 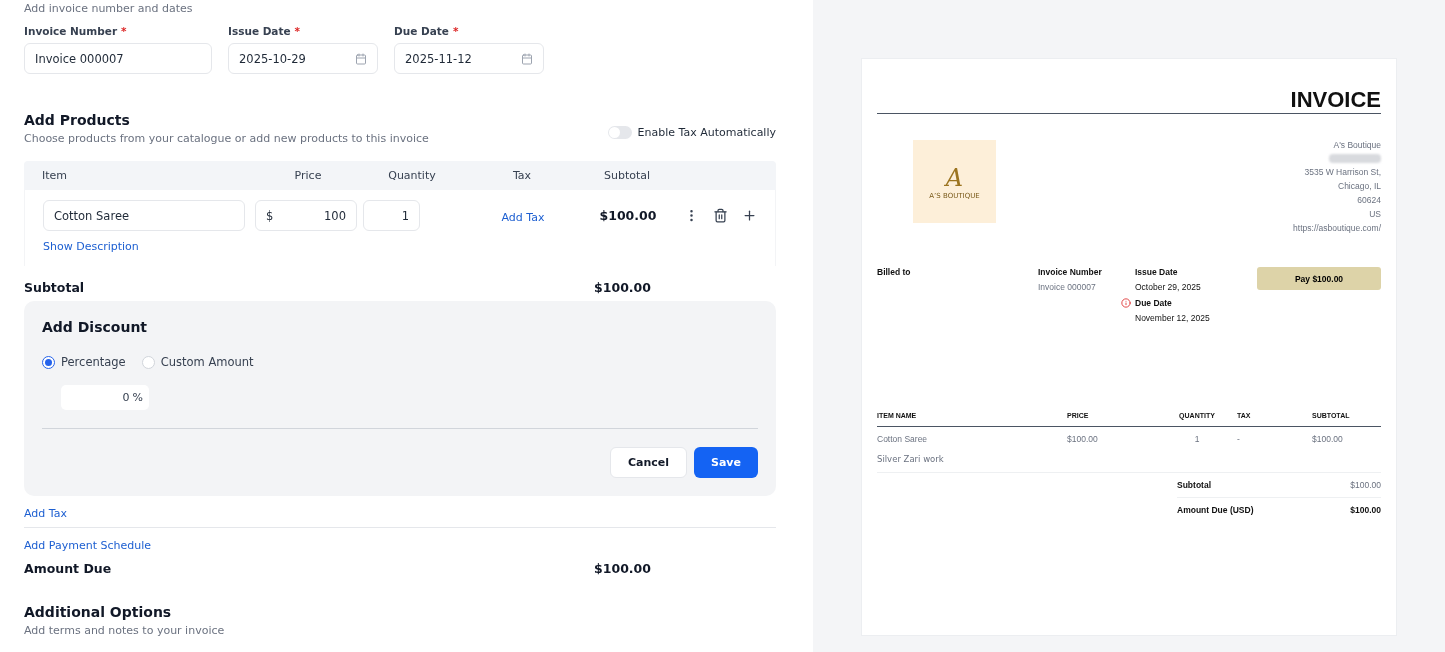 I want to click on meta-label: Invoice Number, so click(x=1070, y=272).